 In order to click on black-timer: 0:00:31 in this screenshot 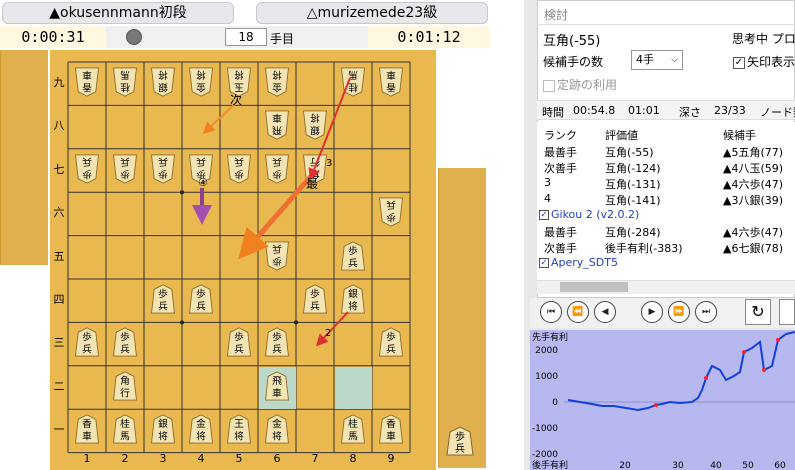, I will do `click(53, 37)`.